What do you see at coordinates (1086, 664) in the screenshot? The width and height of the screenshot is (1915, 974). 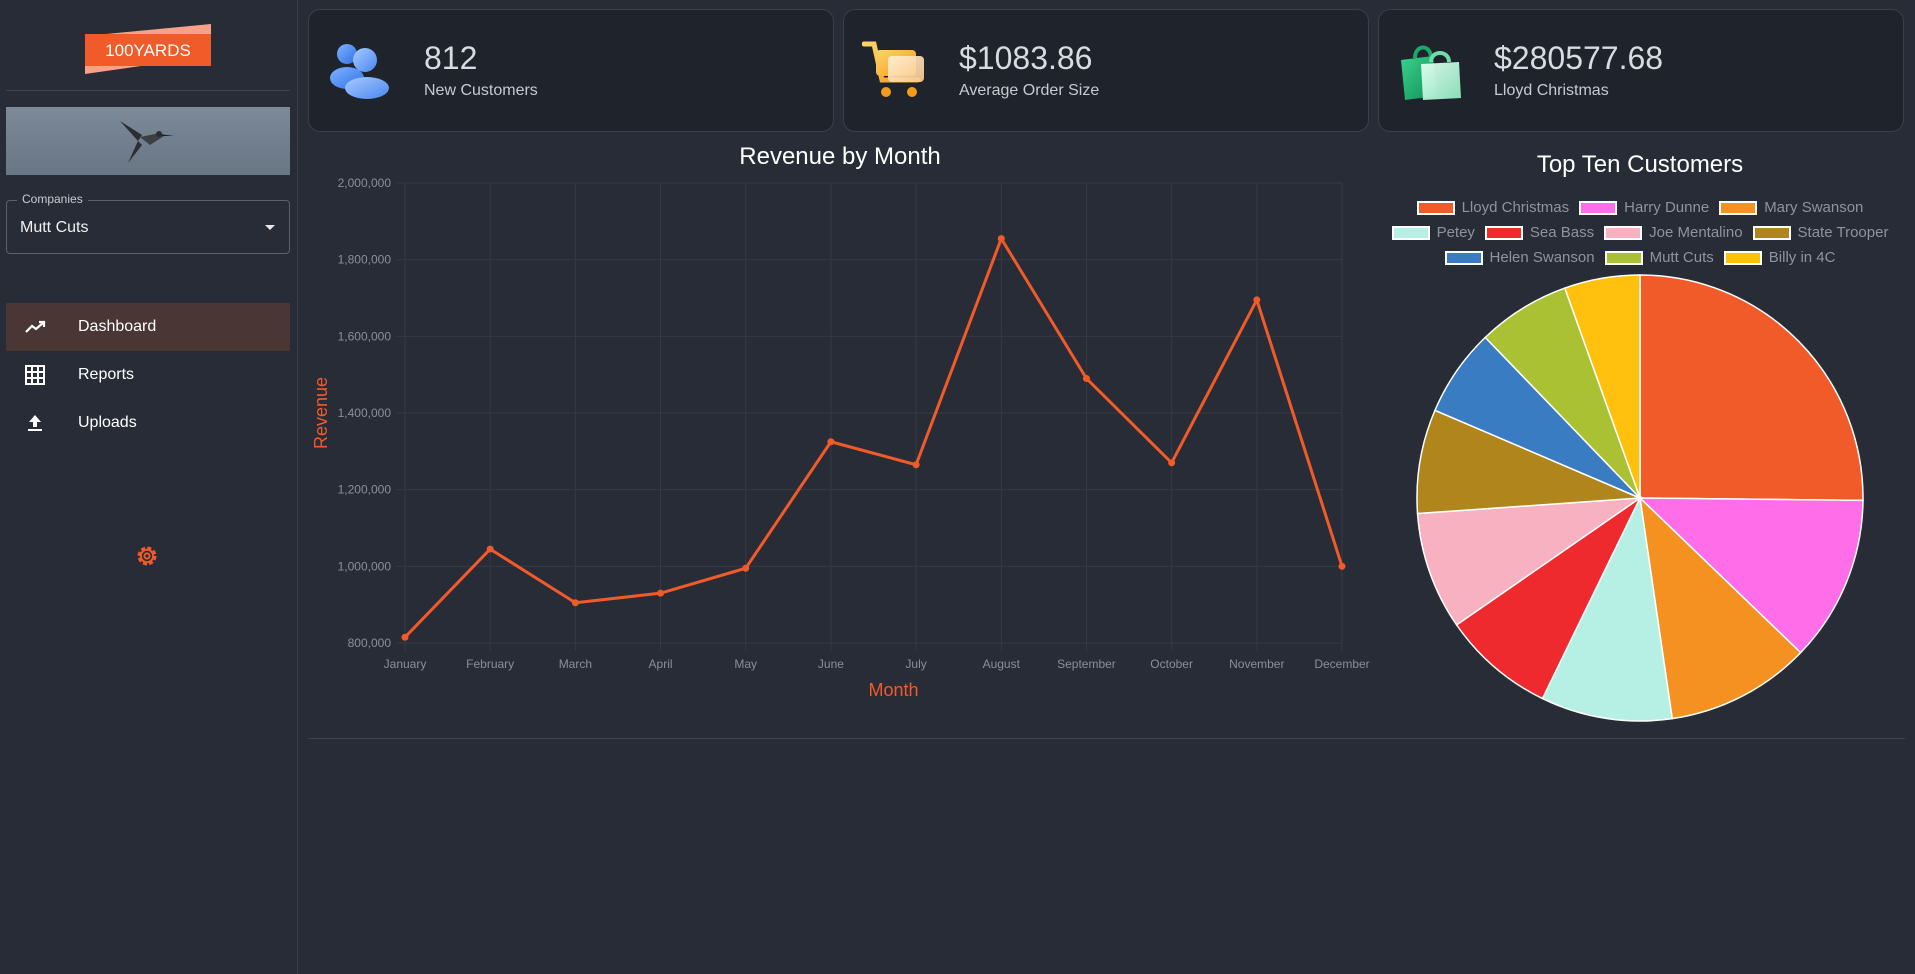 I see `x-tick-label: September` at bounding box center [1086, 664].